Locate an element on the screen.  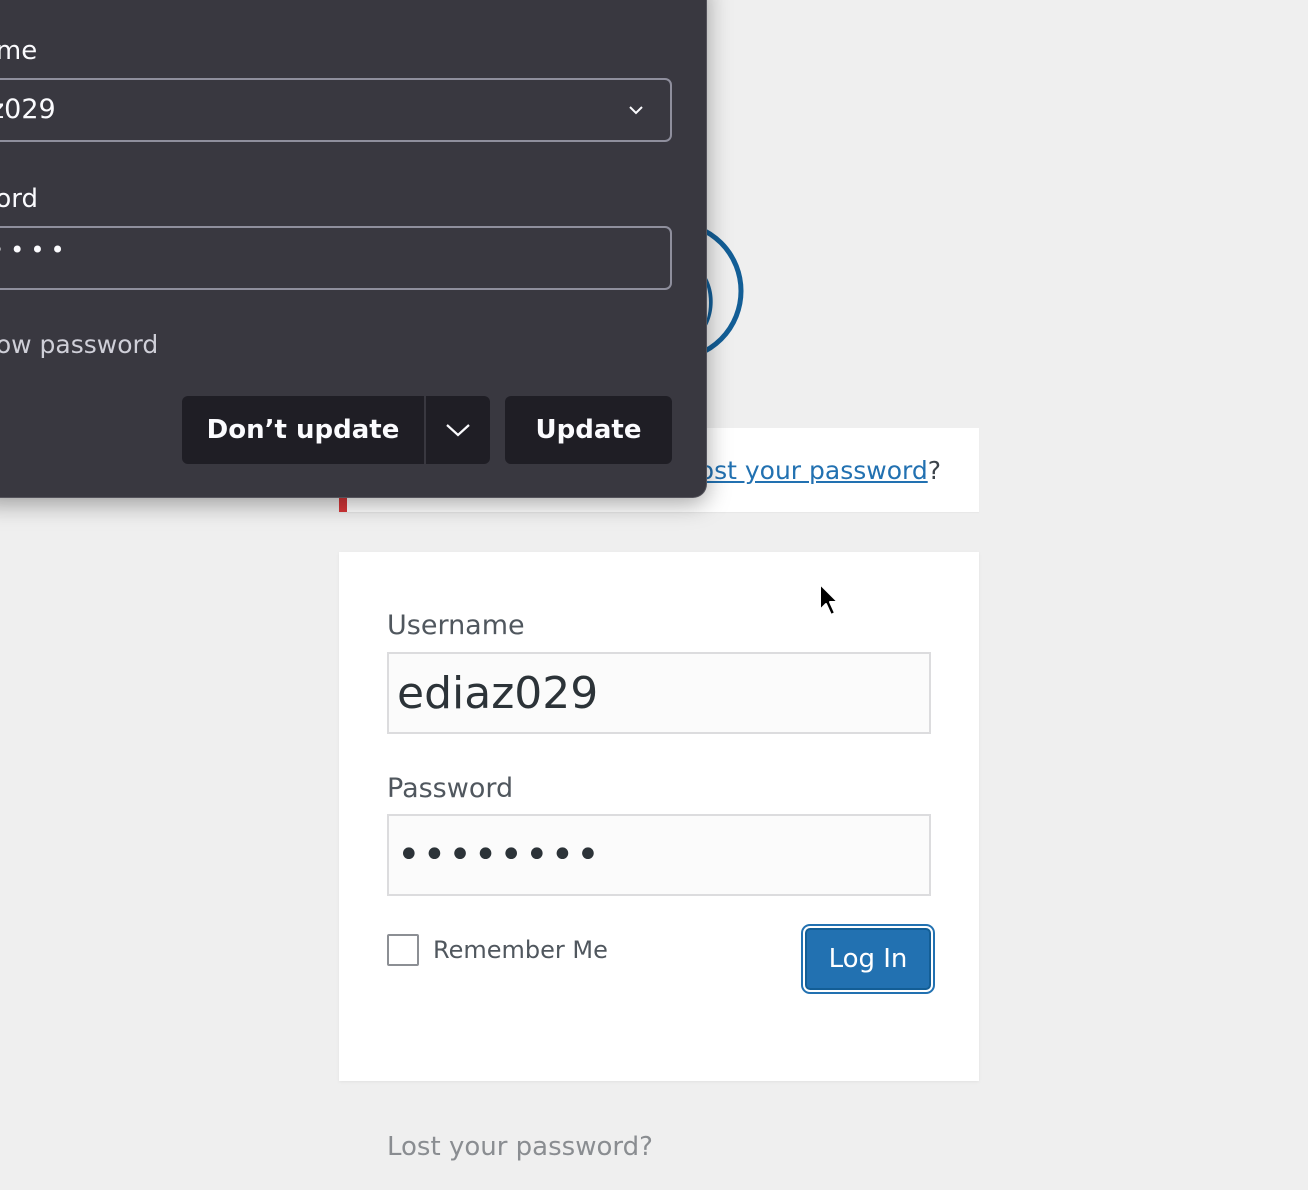
dont-update-split-button: Don’t update is located at coordinates (336, 430).